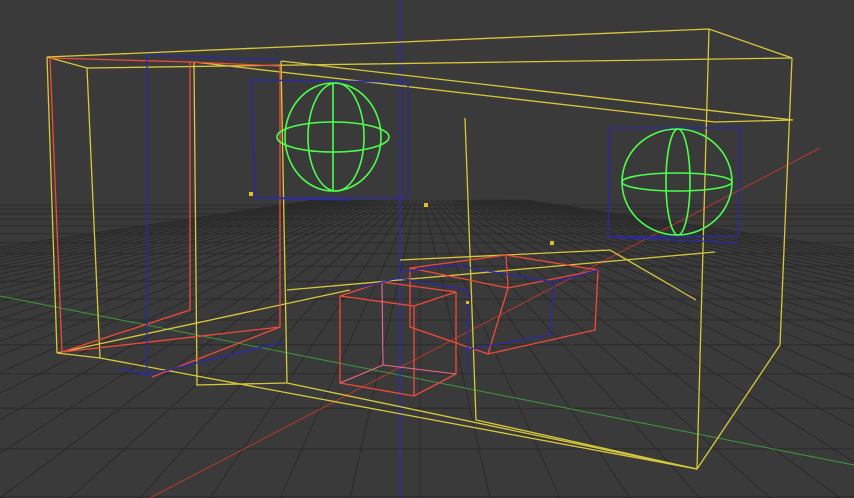 The image size is (854, 498). I want to click on box-front, so click(404, 337).